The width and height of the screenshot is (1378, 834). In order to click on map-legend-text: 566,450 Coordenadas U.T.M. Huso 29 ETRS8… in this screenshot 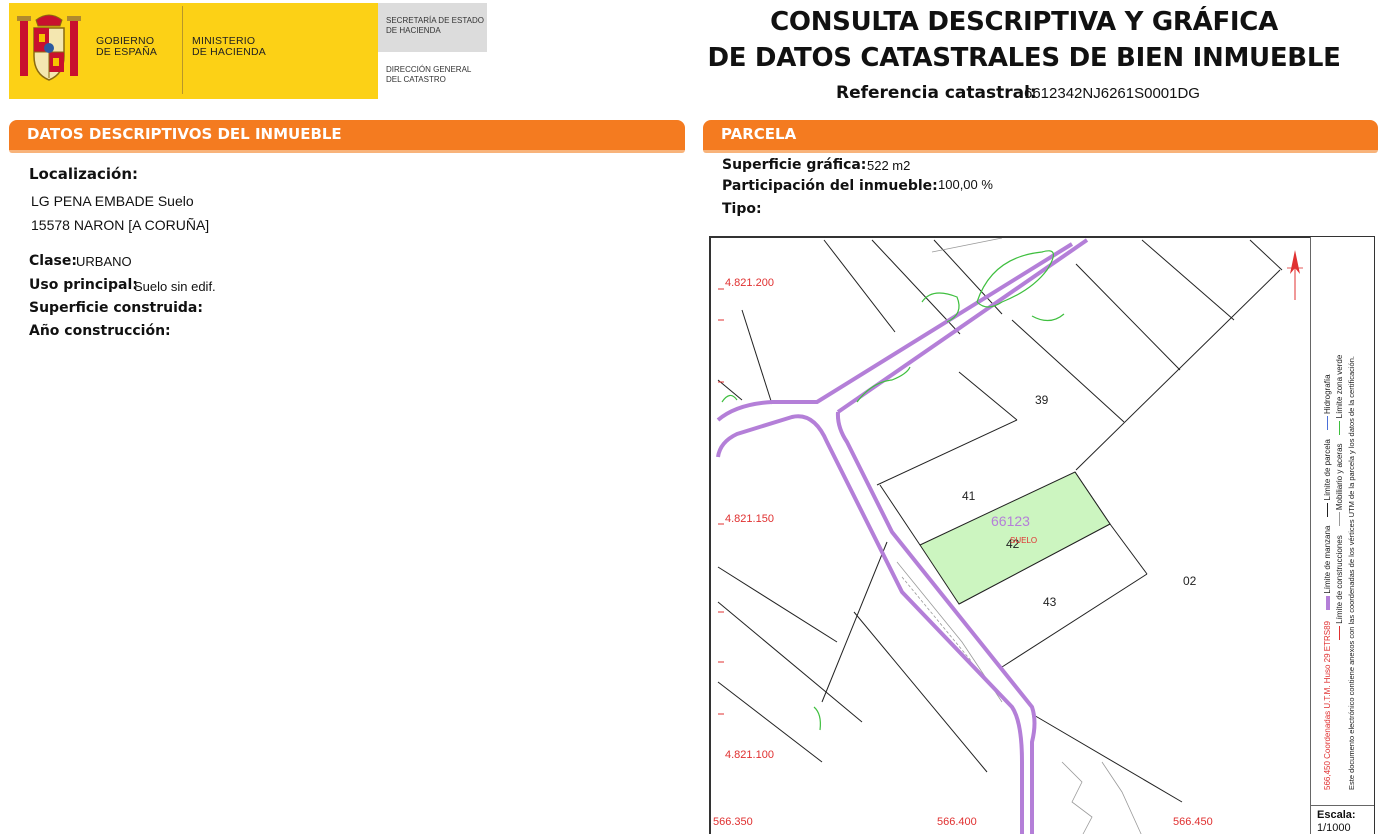, I will do `click(1340, 530)`.